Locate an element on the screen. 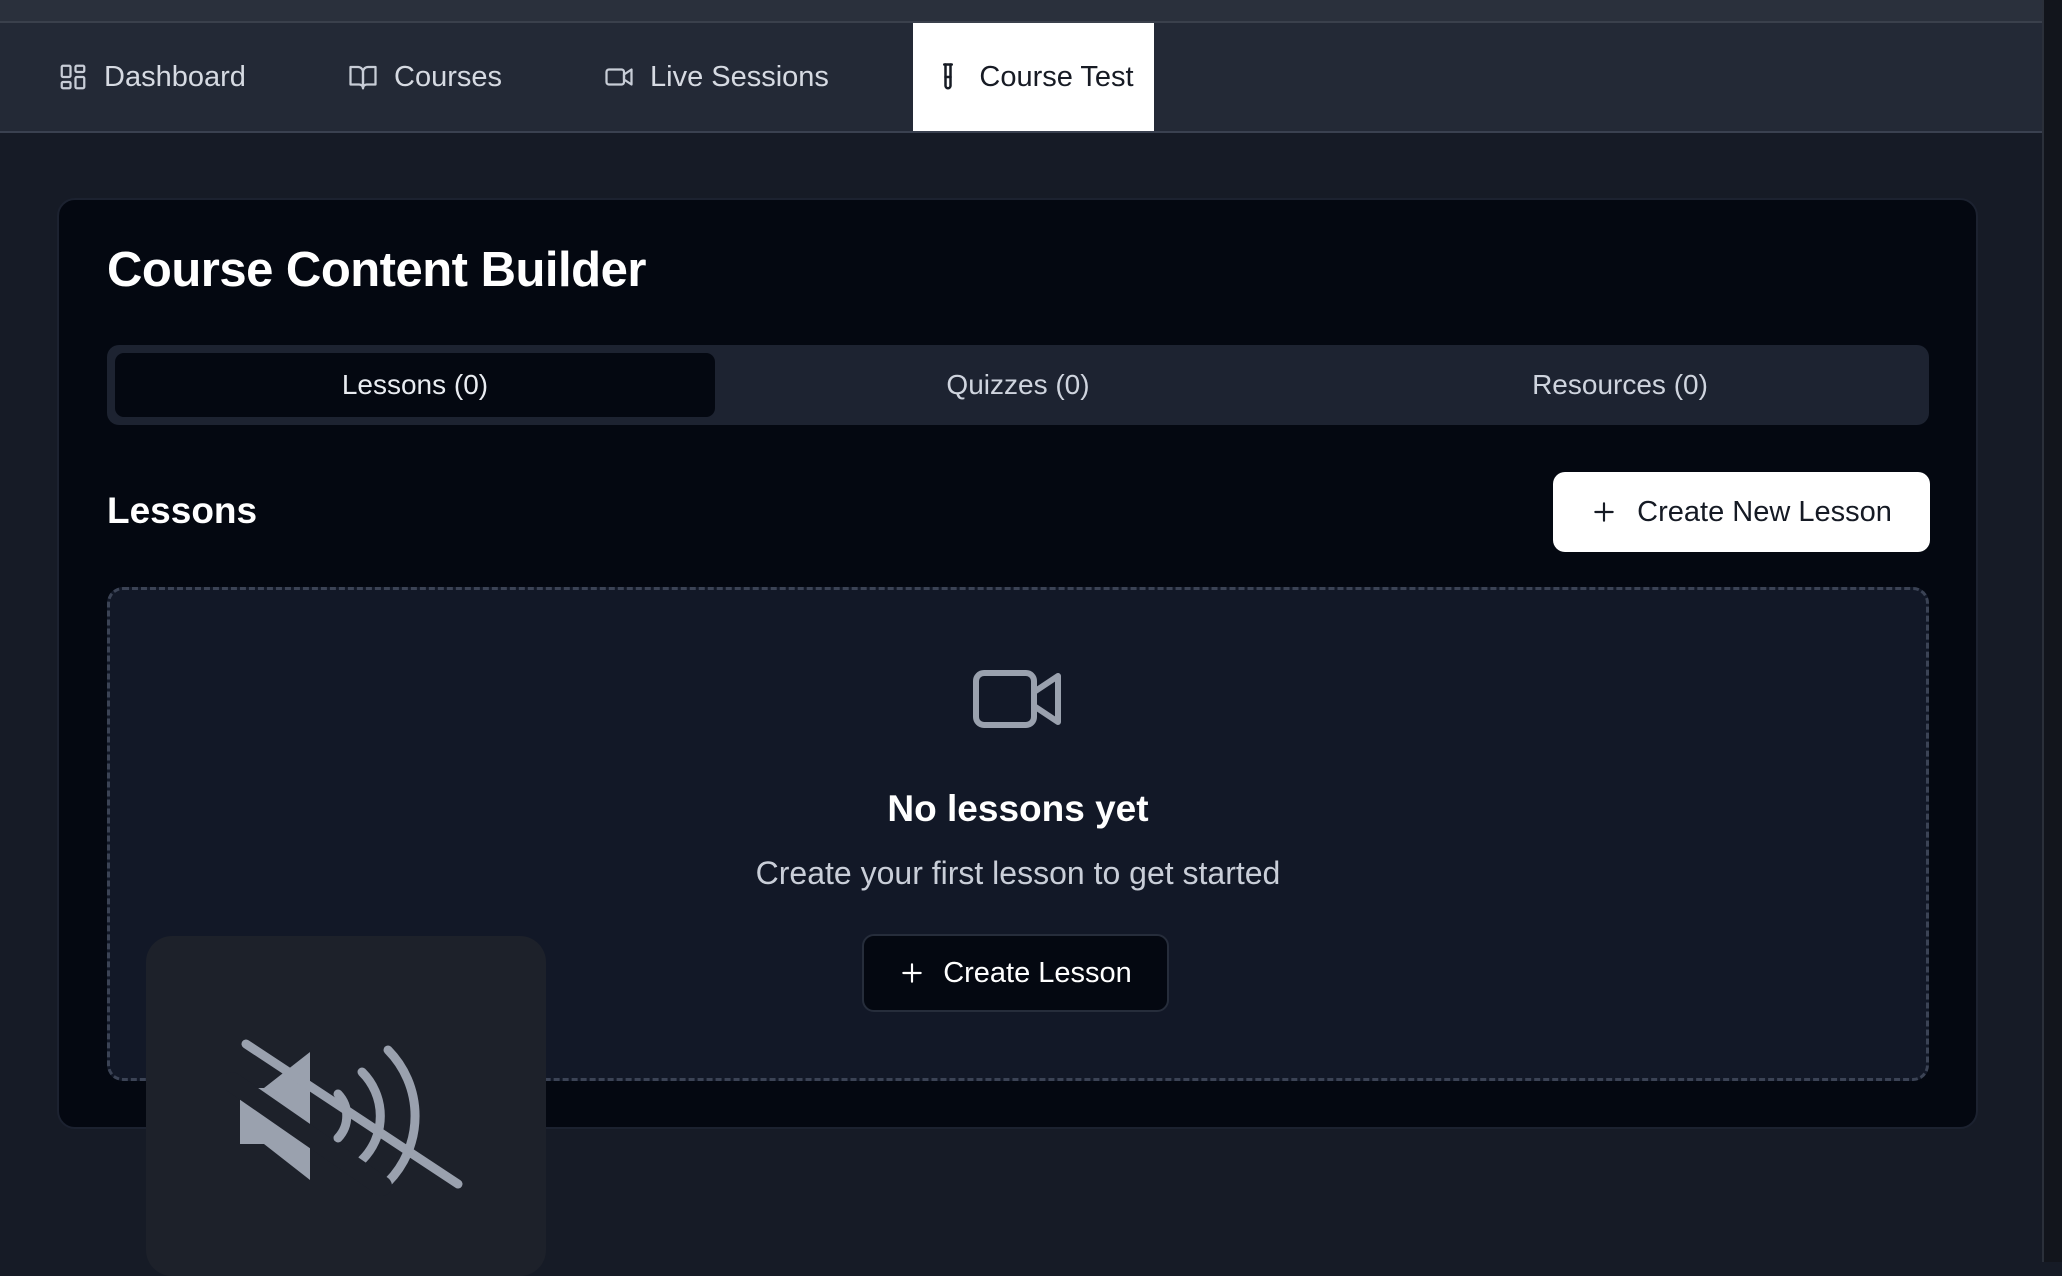 The width and height of the screenshot is (2062, 1276). page-title: Course Content Builder is located at coordinates (376, 270).